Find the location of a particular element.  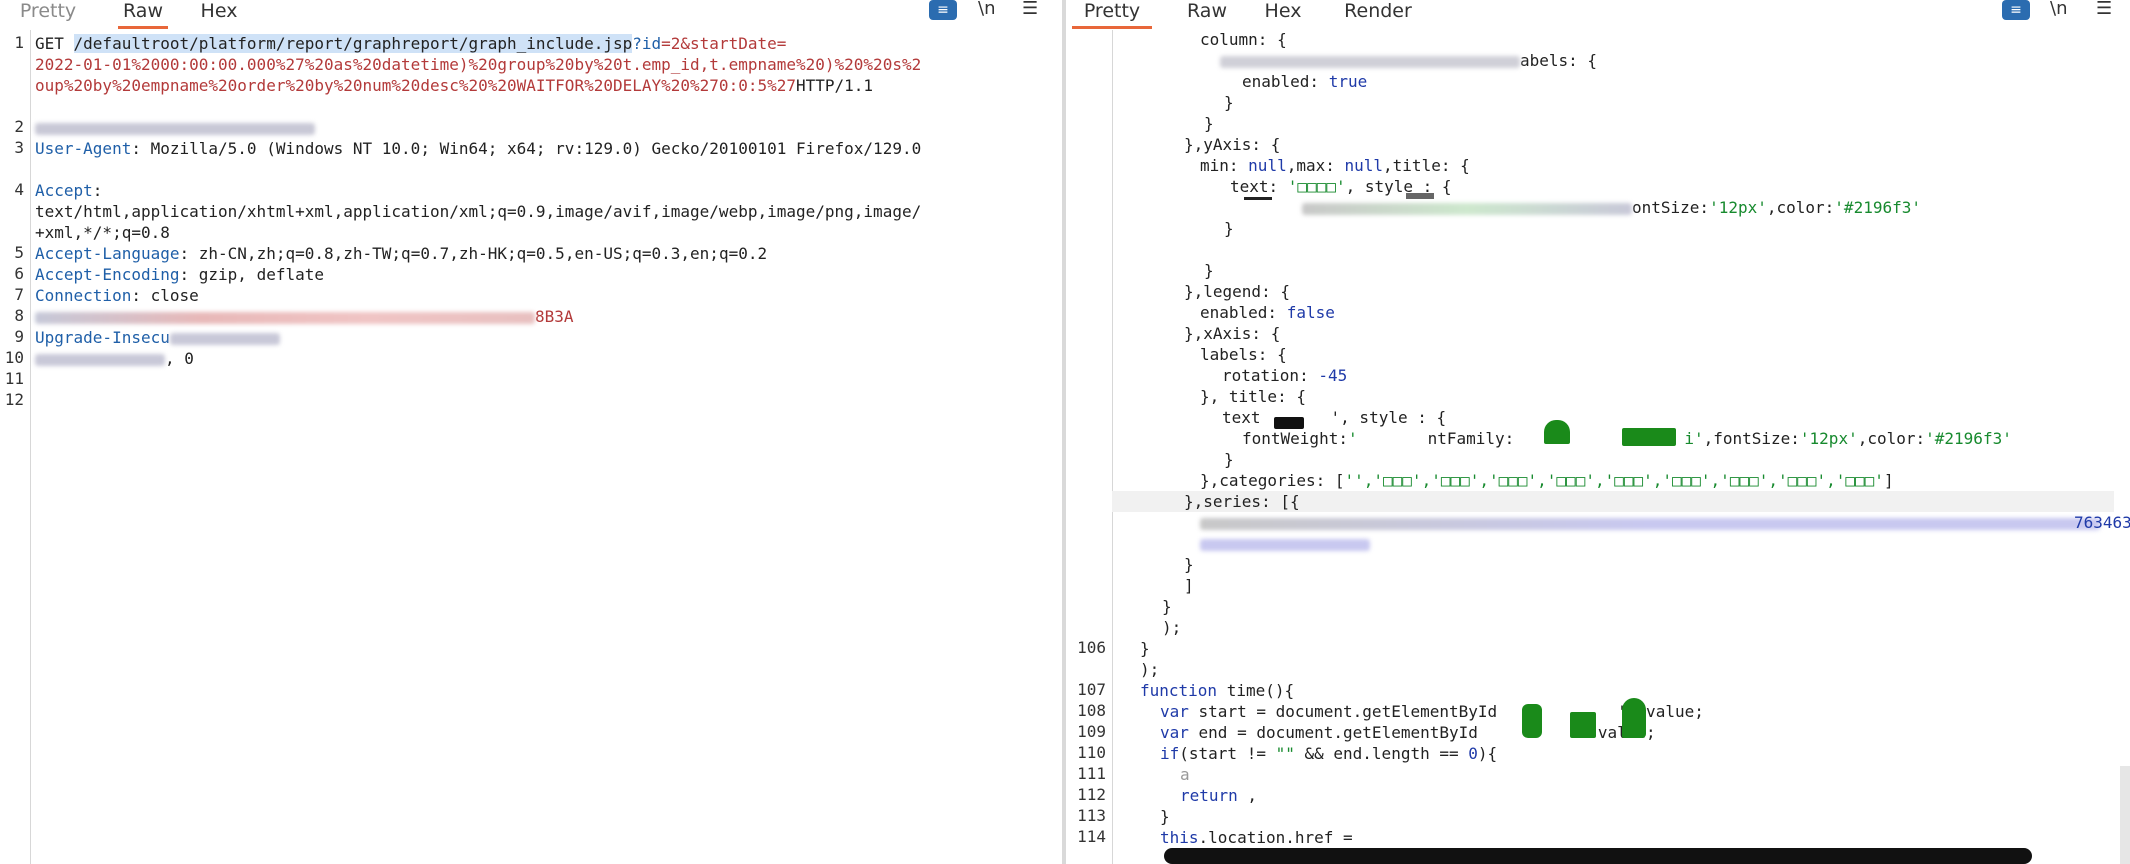

header-key: Upgrade-Insecu is located at coordinates (102, 337).